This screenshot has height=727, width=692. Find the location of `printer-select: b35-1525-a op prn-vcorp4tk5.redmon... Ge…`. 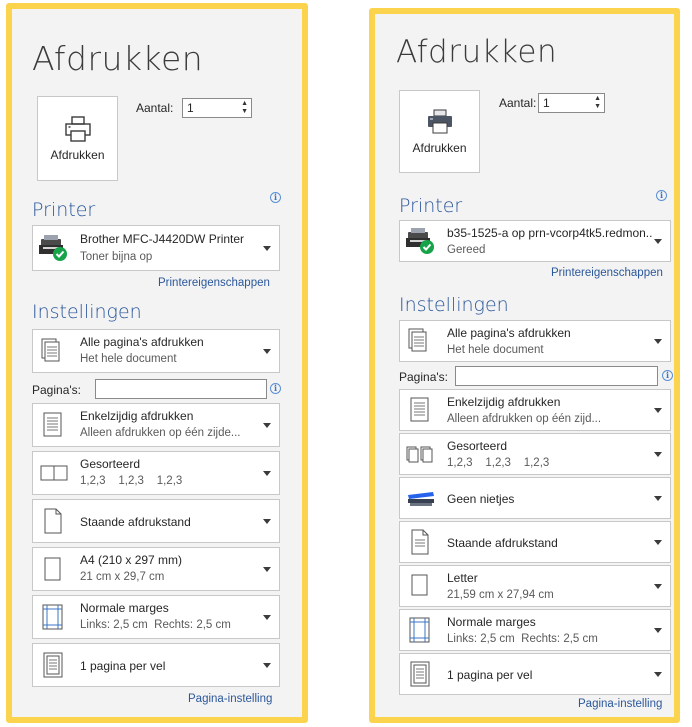

printer-select: b35-1525-a op prn-vcorp4tk5.redmon... Ge… is located at coordinates (535, 241).